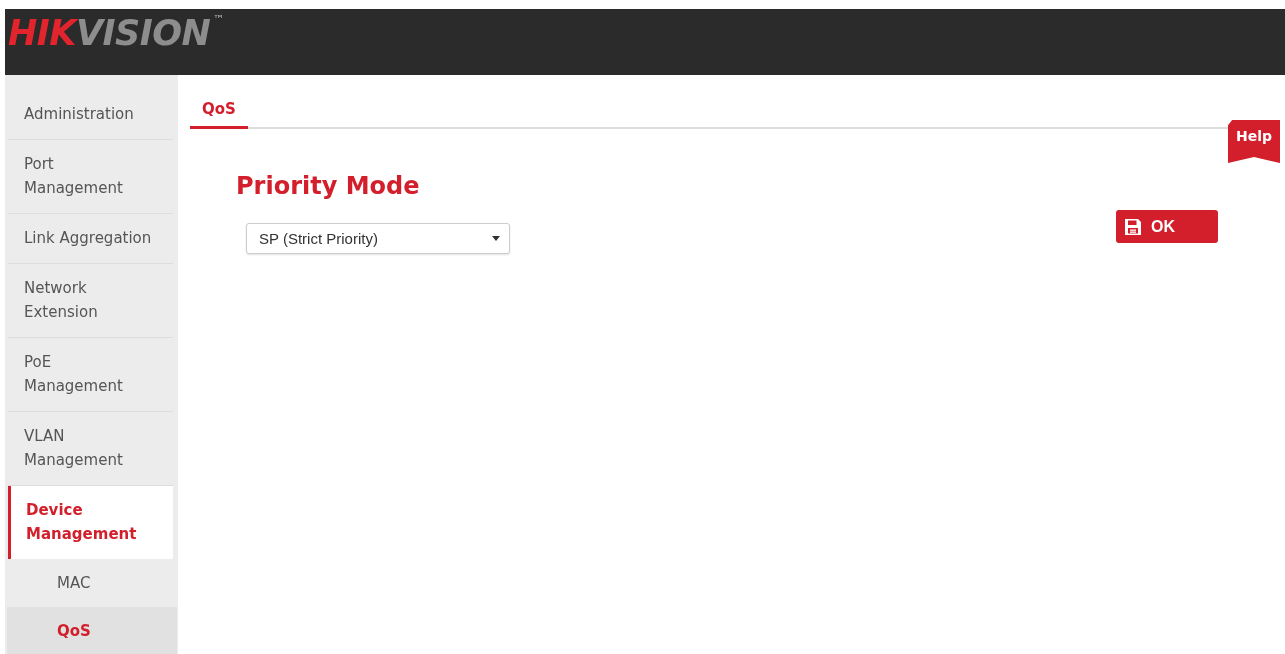 Image resolution: width=1285 pixels, height=654 pixels. Describe the element at coordinates (90, 115) in the screenshot. I see `sidebar-item: Administration` at that location.